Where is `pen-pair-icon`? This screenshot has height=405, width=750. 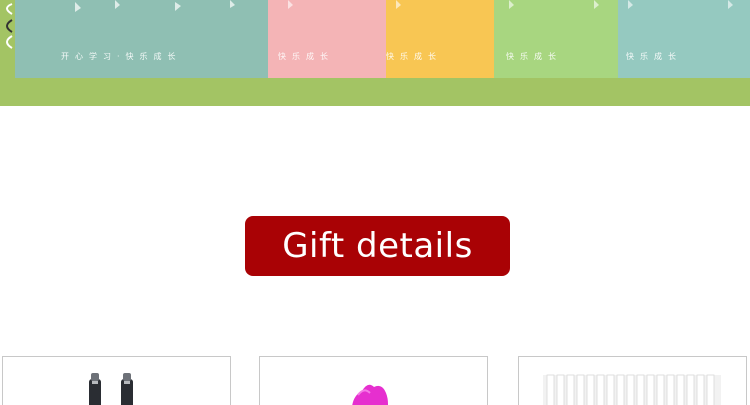 pen-pair-icon is located at coordinates (111, 389).